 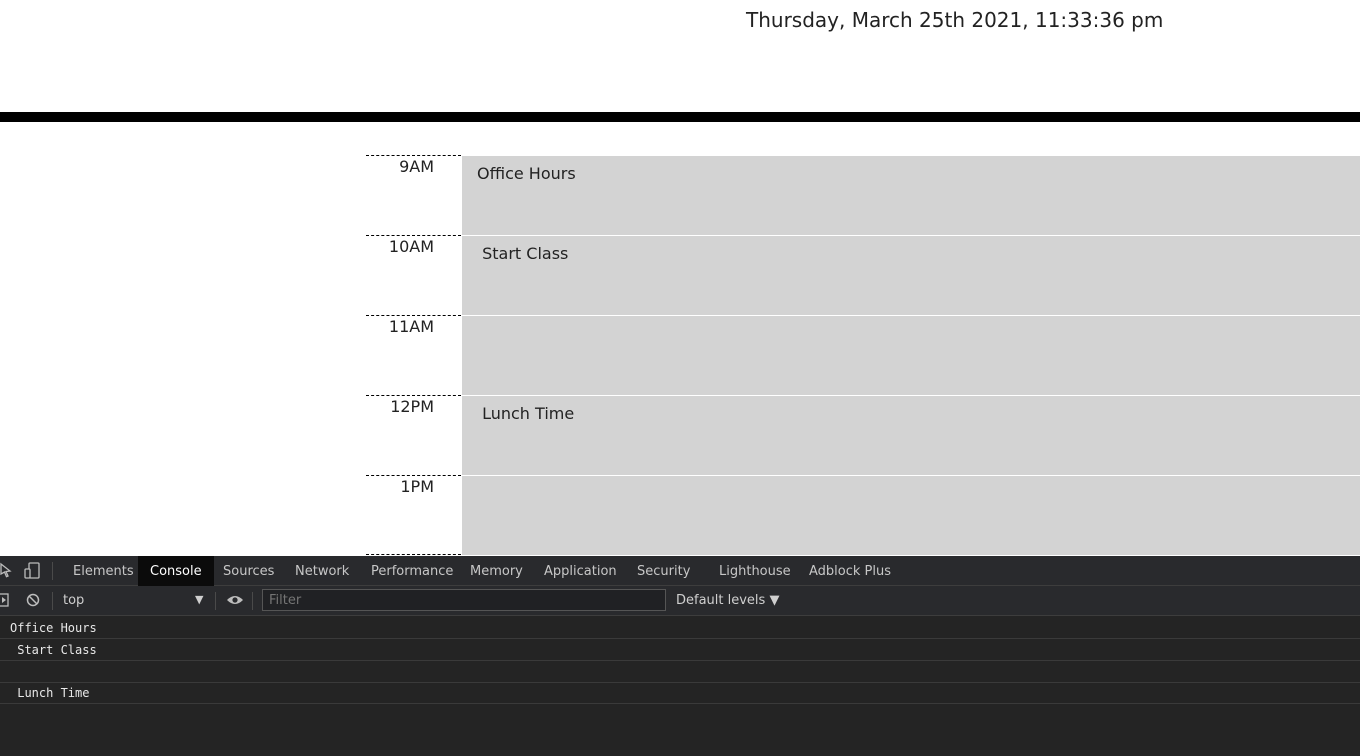 I want to click on current-date: Thursday, March 25th 2021, 11:33:36 pm, so click(x=955, y=20).